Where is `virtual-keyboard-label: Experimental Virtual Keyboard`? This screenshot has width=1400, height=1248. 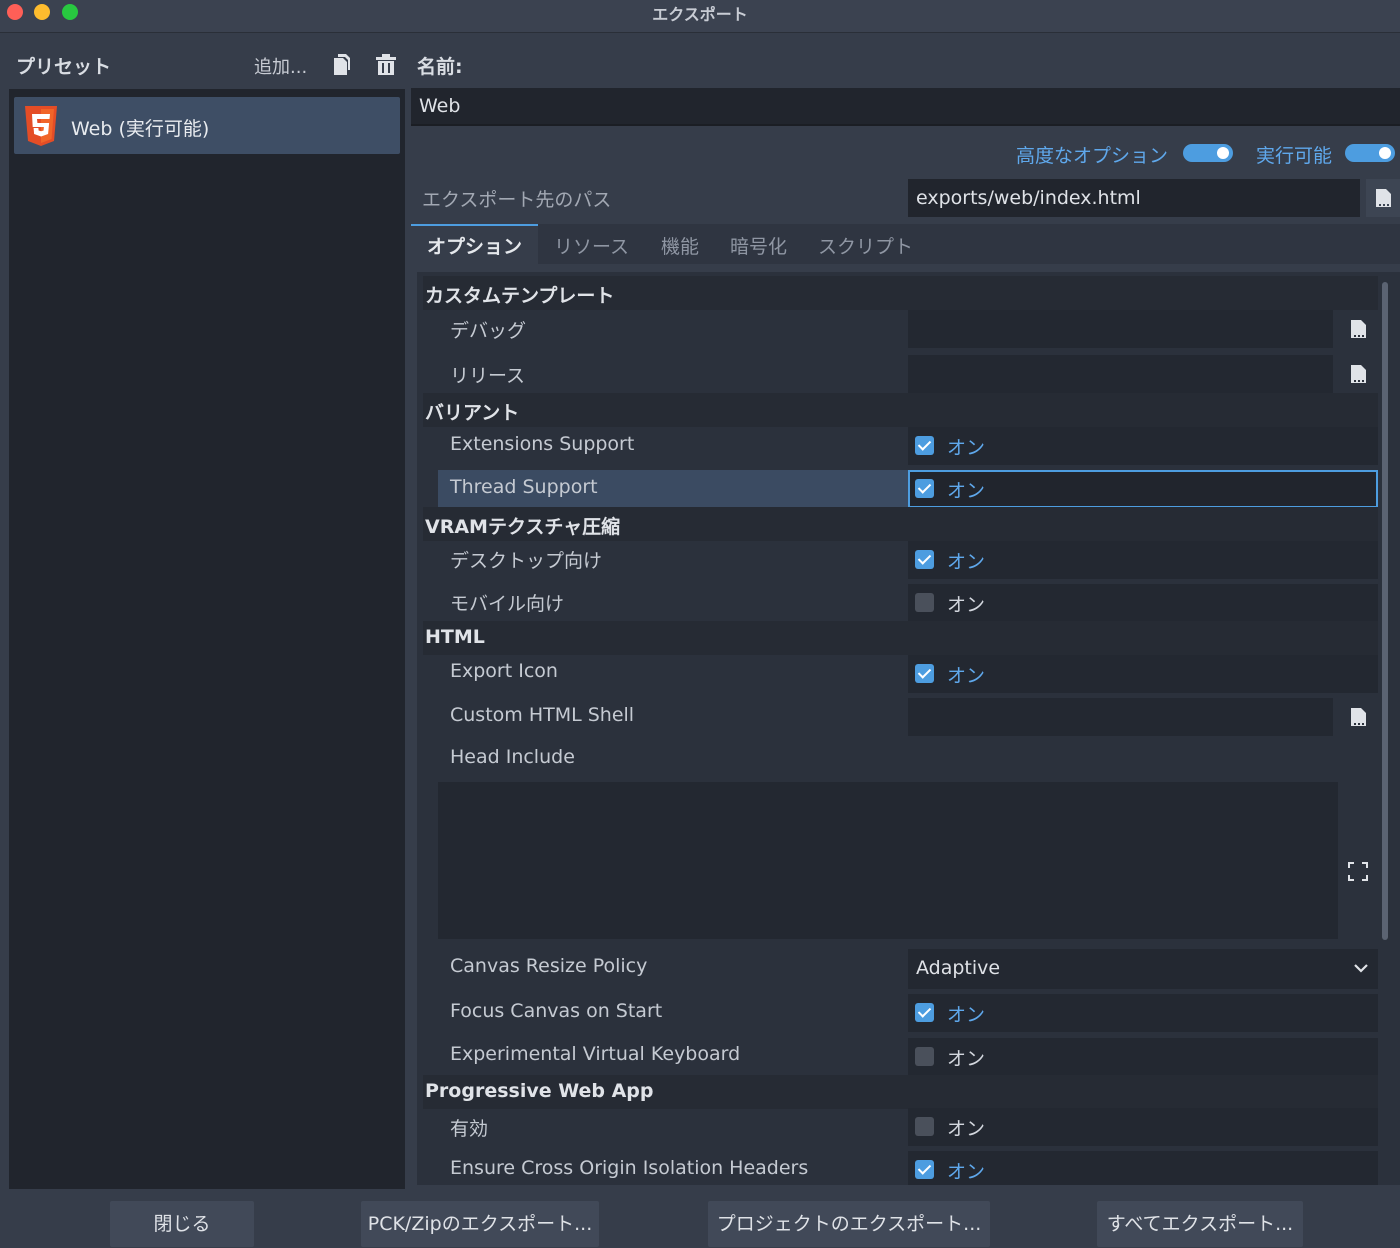
virtual-keyboard-label: Experimental Virtual Keyboard is located at coordinates (595, 1054).